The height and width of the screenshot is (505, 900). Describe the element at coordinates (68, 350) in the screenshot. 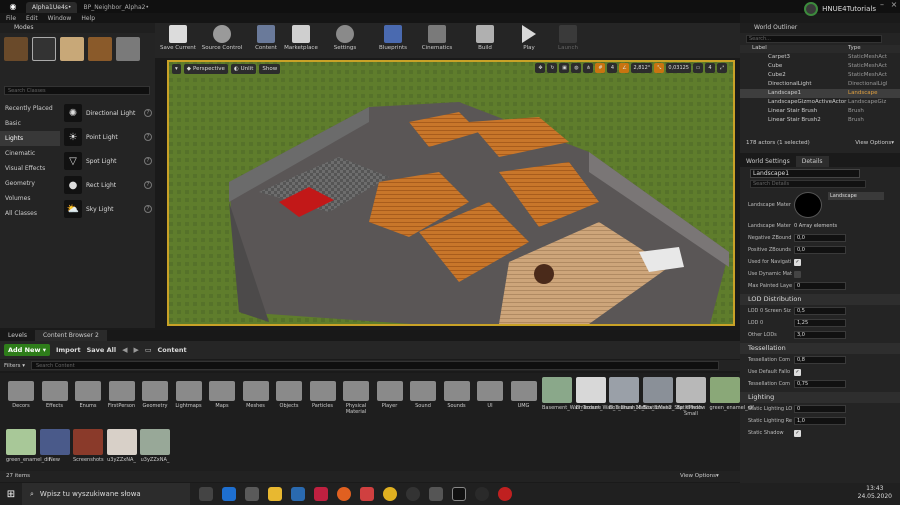

I see `import-button: Import` at that location.